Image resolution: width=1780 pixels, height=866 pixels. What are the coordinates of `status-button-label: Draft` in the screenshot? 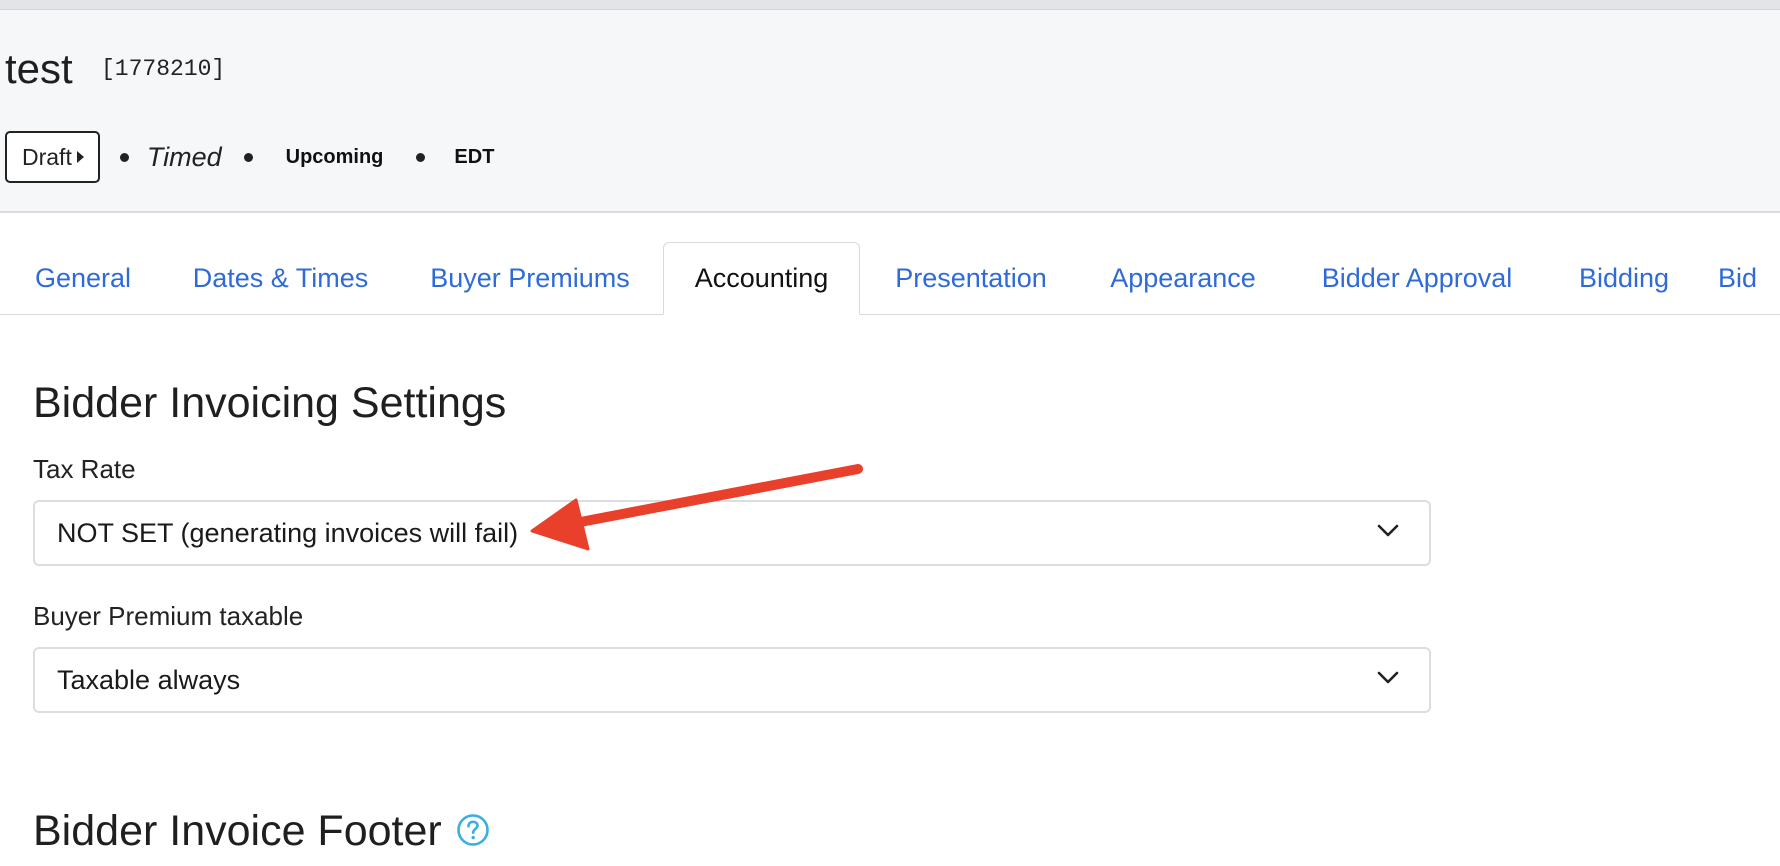 It's located at (47, 156).